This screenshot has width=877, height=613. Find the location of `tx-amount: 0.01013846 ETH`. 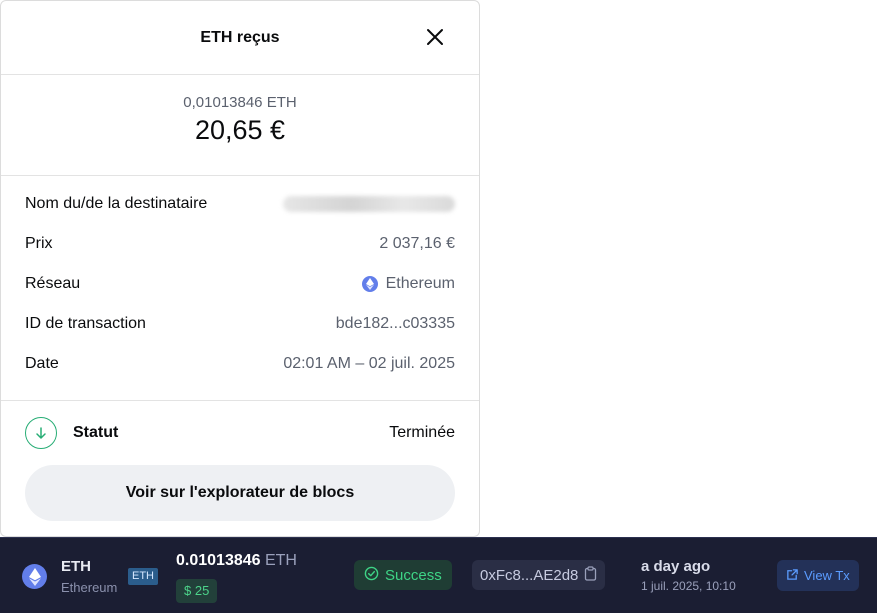

tx-amount: 0.01013846 ETH is located at coordinates (236, 561).